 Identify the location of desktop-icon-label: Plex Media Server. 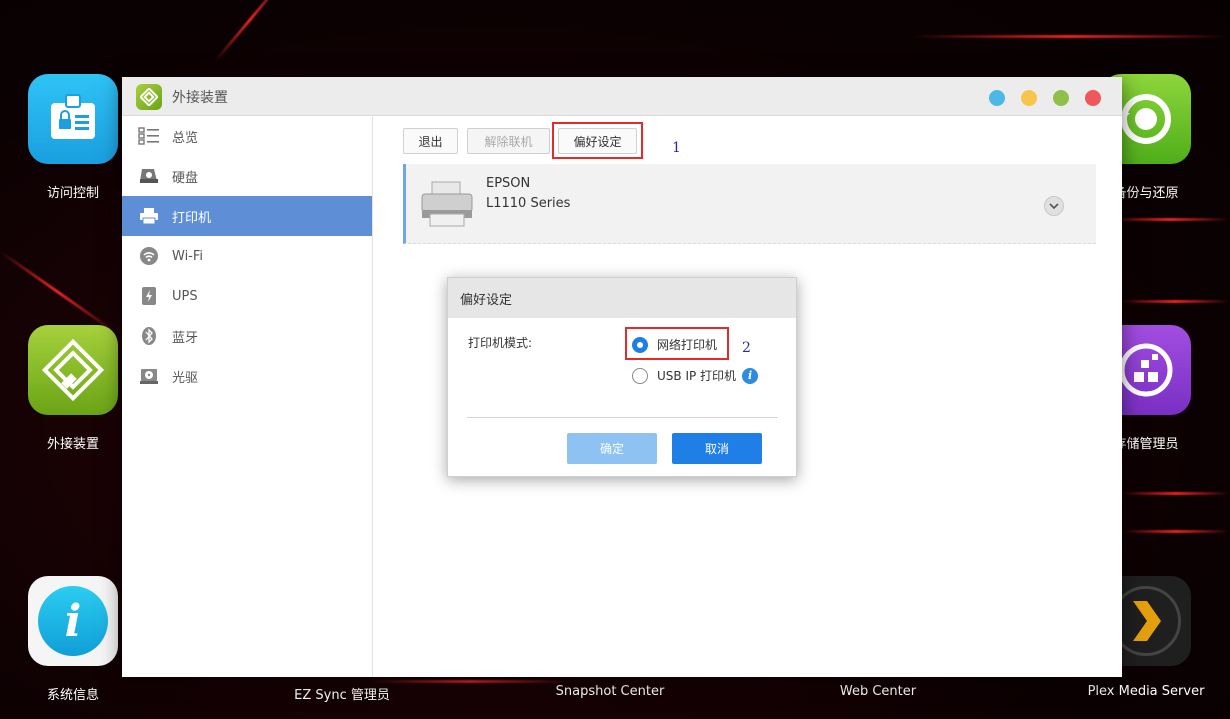
(1146, 691).